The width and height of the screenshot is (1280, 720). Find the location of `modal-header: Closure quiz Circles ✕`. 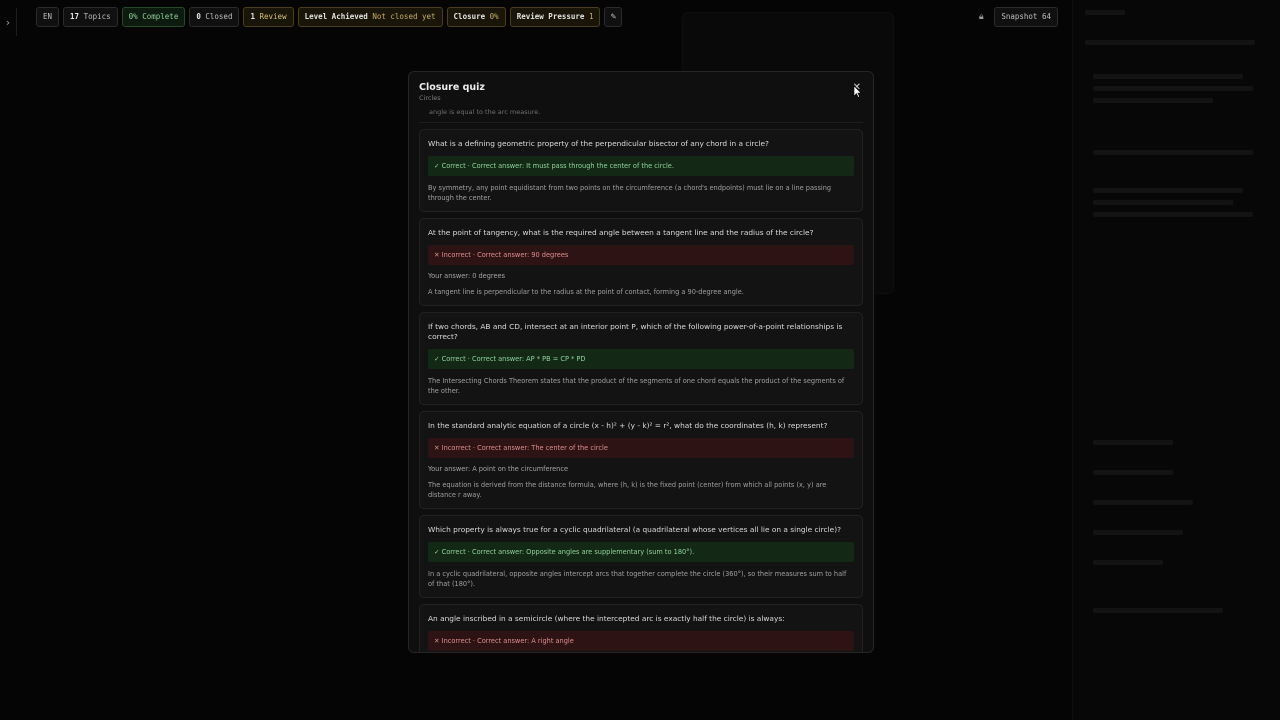

modal-header: Closure quiz Circles ✕ is located at coordinates (641, 88).